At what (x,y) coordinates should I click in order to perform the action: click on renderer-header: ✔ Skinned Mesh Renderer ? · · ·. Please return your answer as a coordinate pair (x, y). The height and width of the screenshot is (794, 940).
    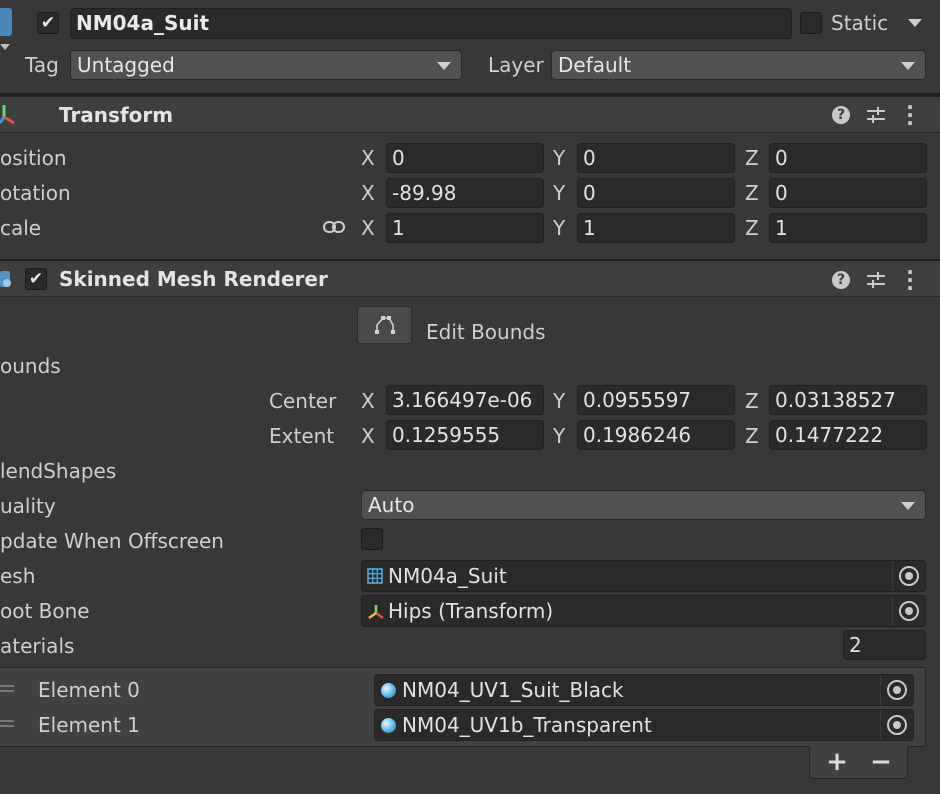
    Looking at the image, I should click on (470, 278).